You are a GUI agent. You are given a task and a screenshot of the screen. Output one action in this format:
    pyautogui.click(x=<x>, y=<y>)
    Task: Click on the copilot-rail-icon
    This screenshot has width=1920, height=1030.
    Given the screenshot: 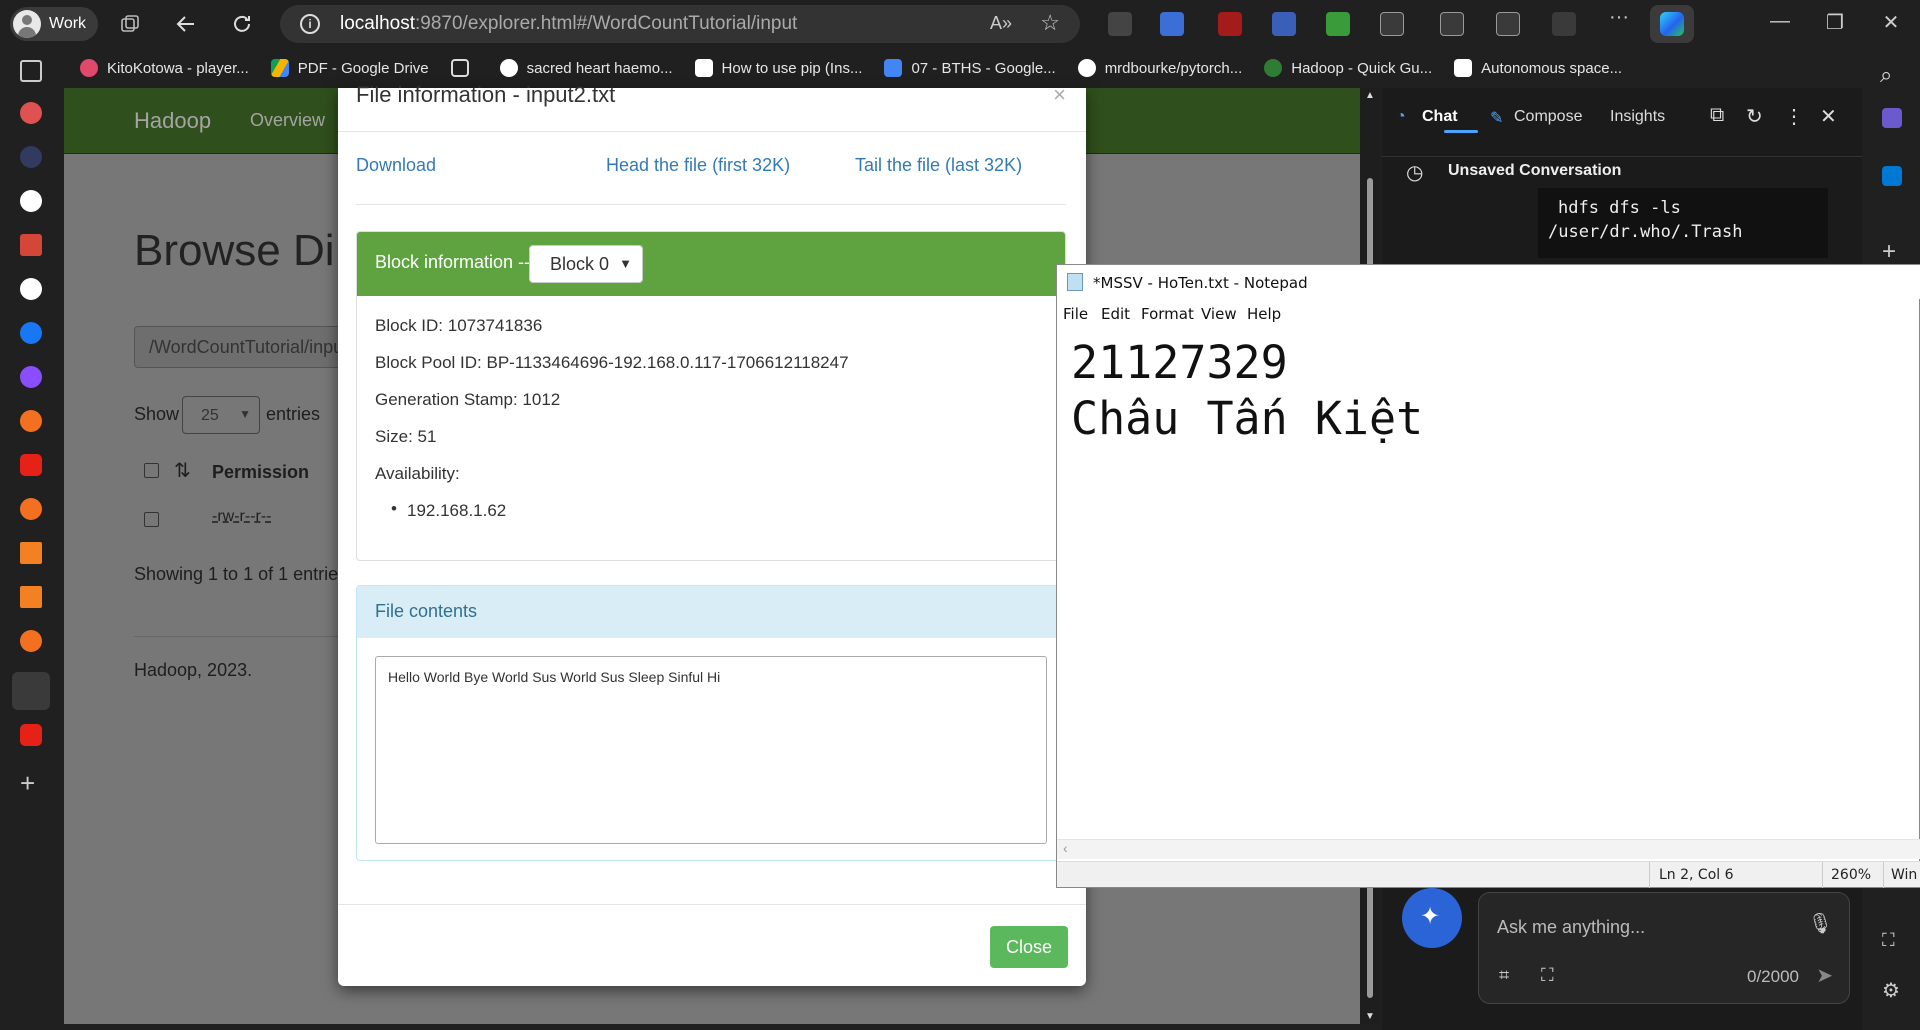 What is the action you would take?
    pyautogui.click(x=1892, y=118)
    